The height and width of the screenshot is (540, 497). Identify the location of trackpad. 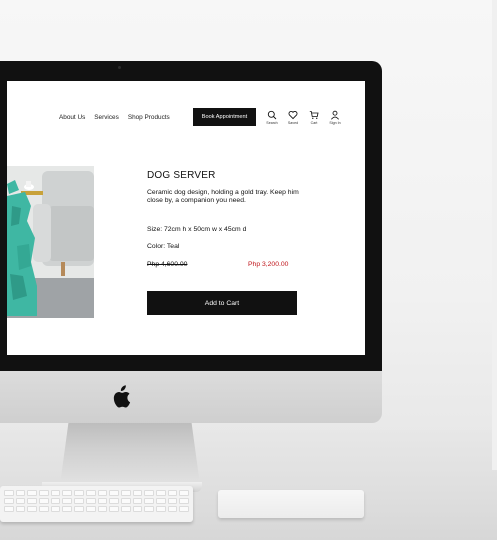
(291, 504).